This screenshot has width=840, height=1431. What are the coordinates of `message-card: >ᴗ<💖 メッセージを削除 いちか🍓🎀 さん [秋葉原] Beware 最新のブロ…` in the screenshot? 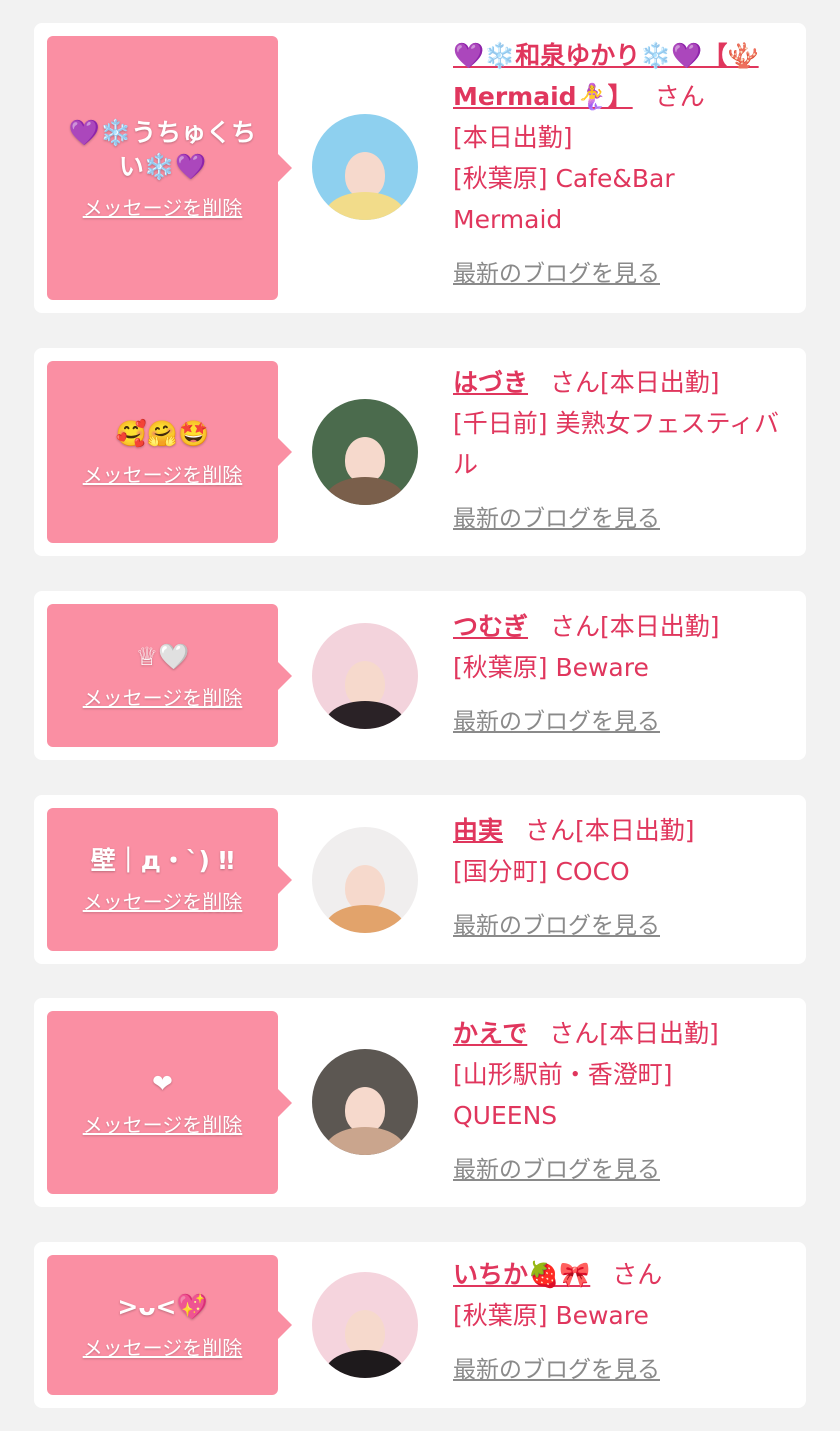 It's located at (420, 1325).